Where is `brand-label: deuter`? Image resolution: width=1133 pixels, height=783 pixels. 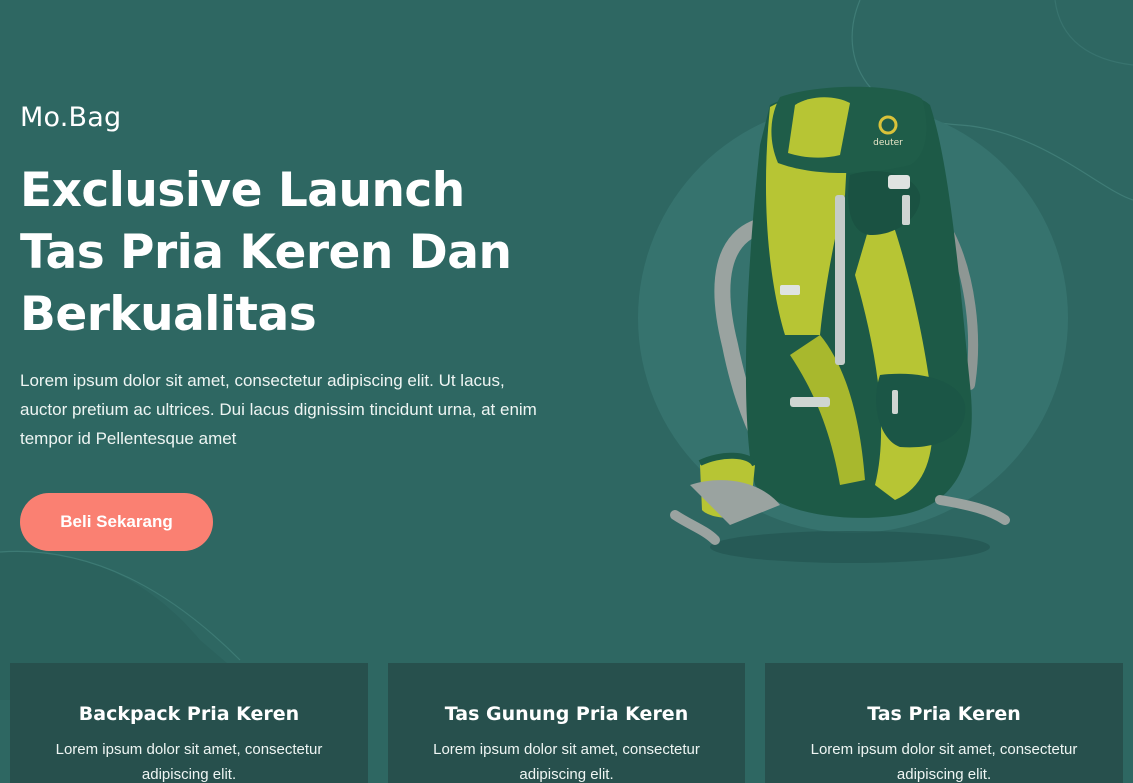
brand-label: deuter is located at coordinates (888, 143).